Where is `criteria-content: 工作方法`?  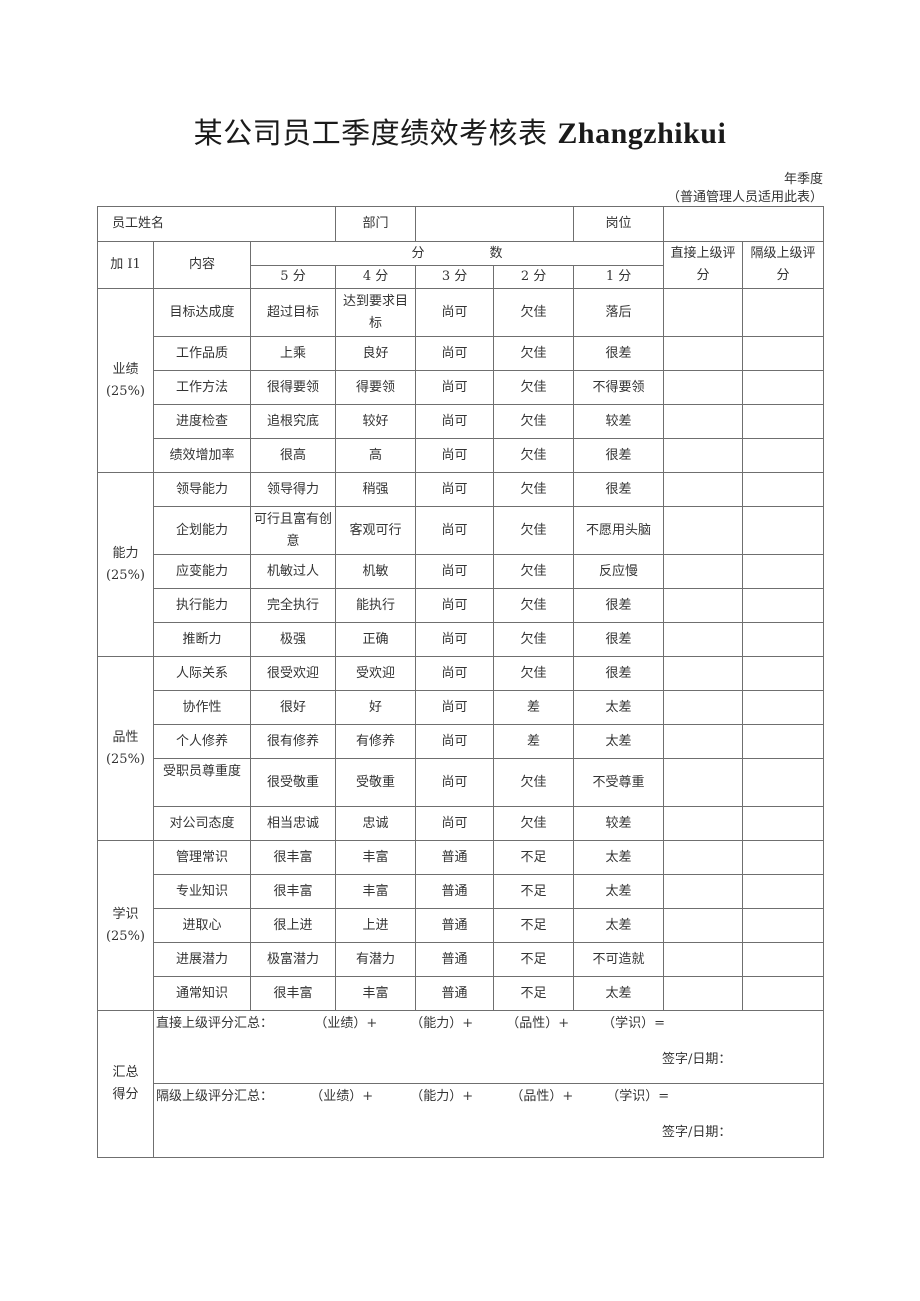
criteria-content: 工作方法 is located at coordinates (202, 387).